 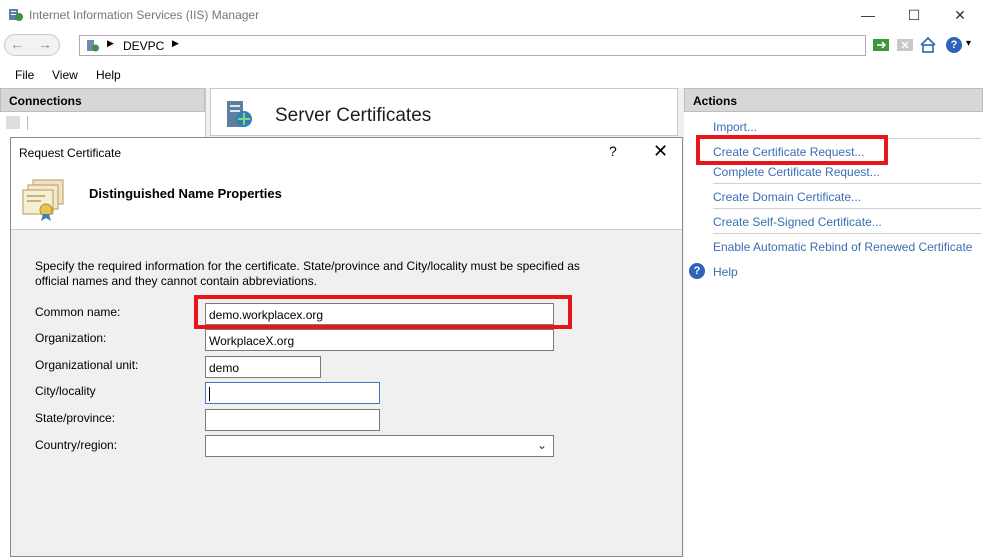 I want to click on page-title: Server Certificates, so click(x=353, y=115).